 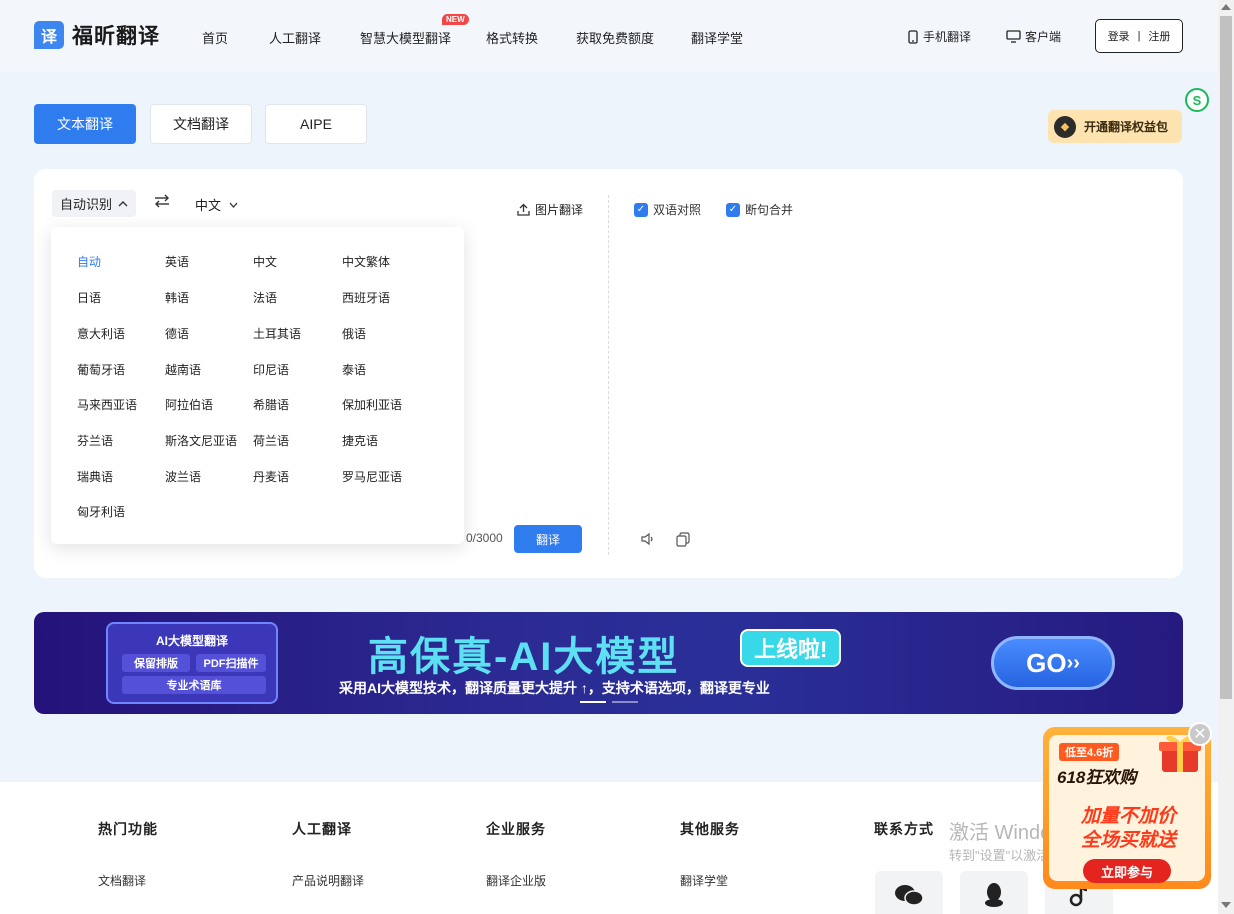 What do you see at coordinates (316, 124) in the screenshot?
I see `tab-aipe: AIPE` at bounding box center [316, 124].